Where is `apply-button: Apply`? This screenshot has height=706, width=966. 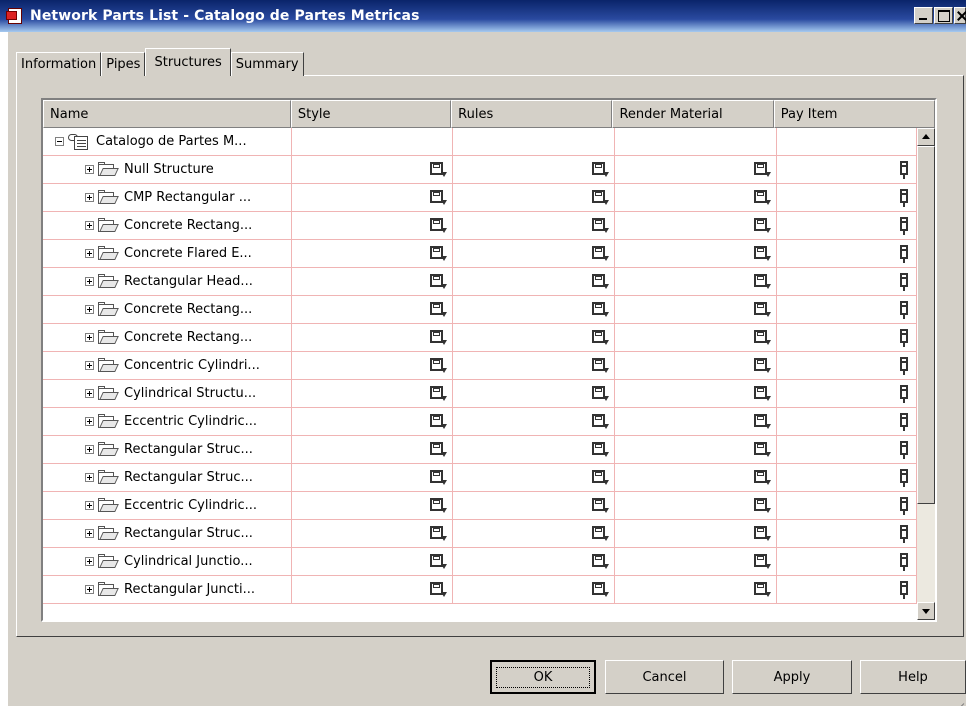
apply-button: Apply is located at coordinates (792, 677).